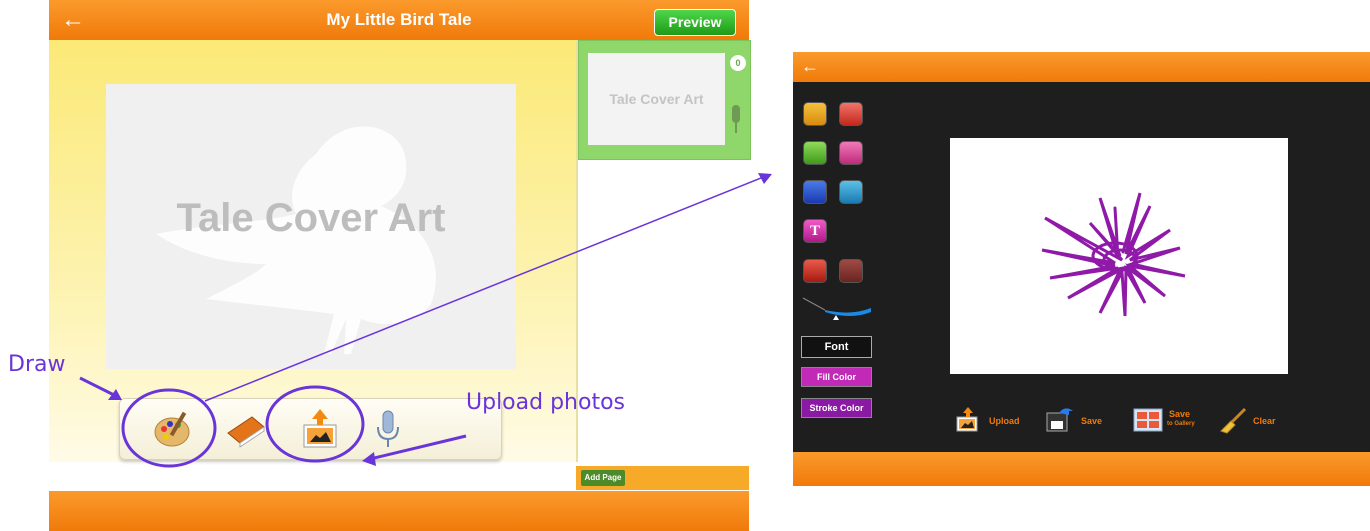 The height and width of the screenshot is (531, 1370). I want to click on upload-arrowhead, so click(369, 459).